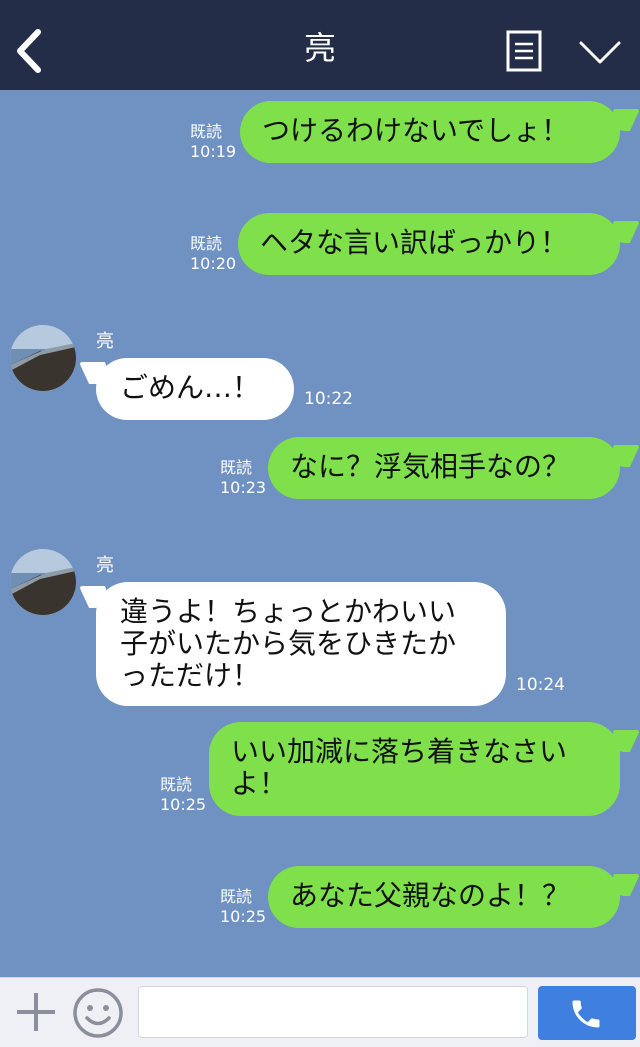 This screenshot has width=640, height=1047. What do you see at coordinates (213, 253) in the screenshot?
I see `read-receipt: 既読 10:20` at bounding box center [213, 253].